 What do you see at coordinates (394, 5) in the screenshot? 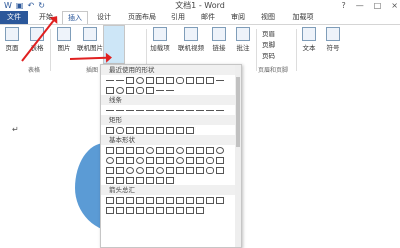
I see `close-button: ×` at bounding box center [394, 5].